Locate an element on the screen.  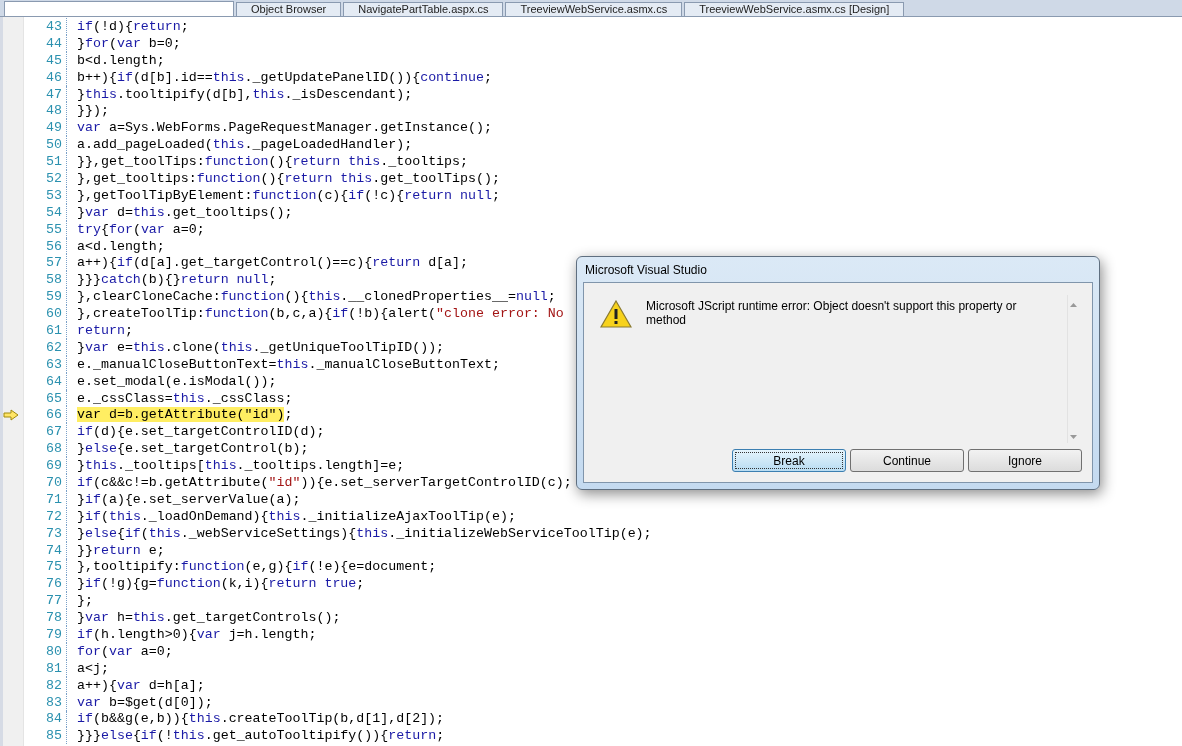
code-line: },tooltipify:function(e,g){if(!e){e=document; is located at coordinates (257, 567).